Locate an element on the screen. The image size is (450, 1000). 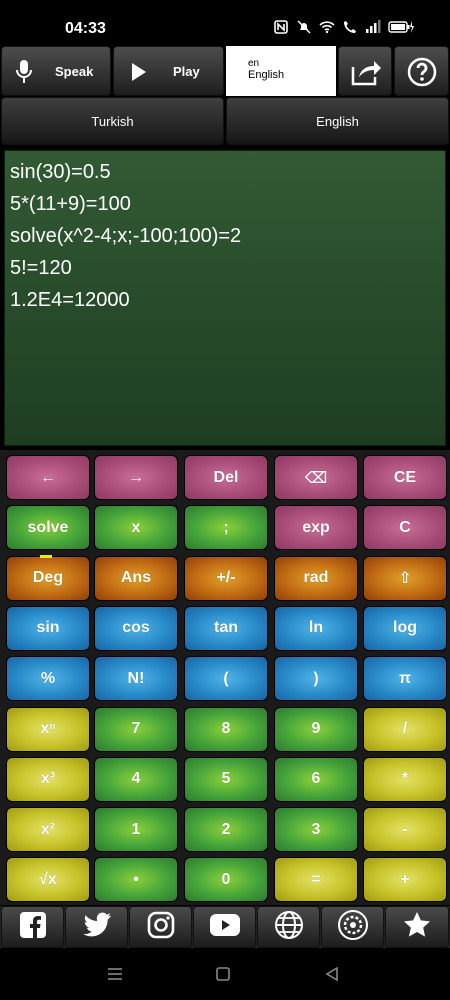
key-0-0: ← is located at coordinates (48, 477).